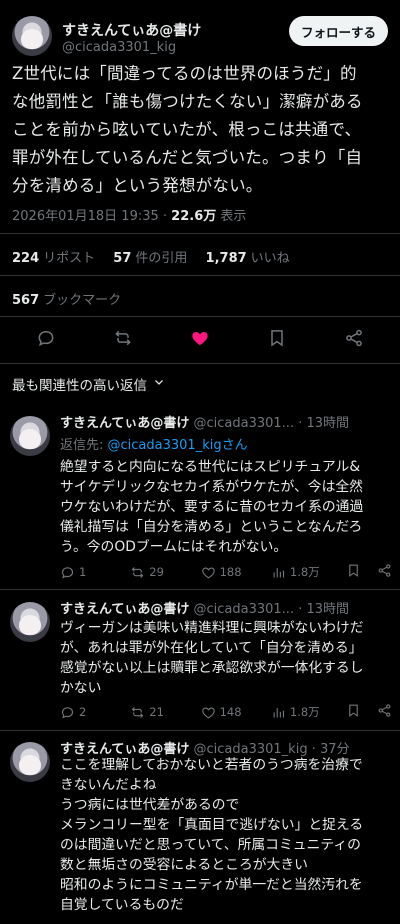 This screenshot has width=400, height=924. I want to click on view-label: 表示, so click(231, 216).